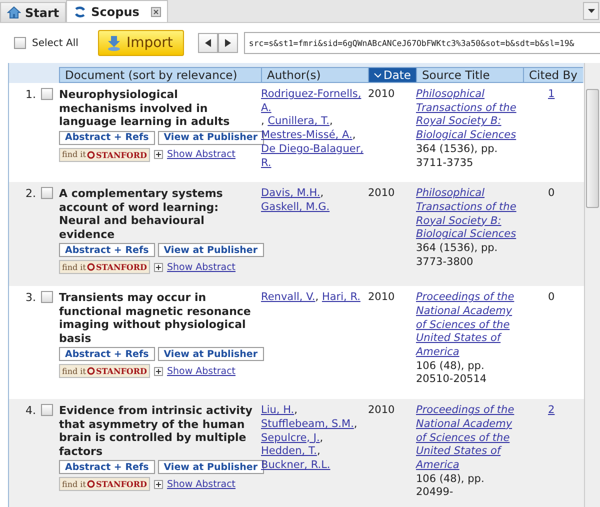 The height and width of the screenshot is (507, 600). I want to click on source-details: 364 (1536), pp. 3711-3735, so click(457, 156).